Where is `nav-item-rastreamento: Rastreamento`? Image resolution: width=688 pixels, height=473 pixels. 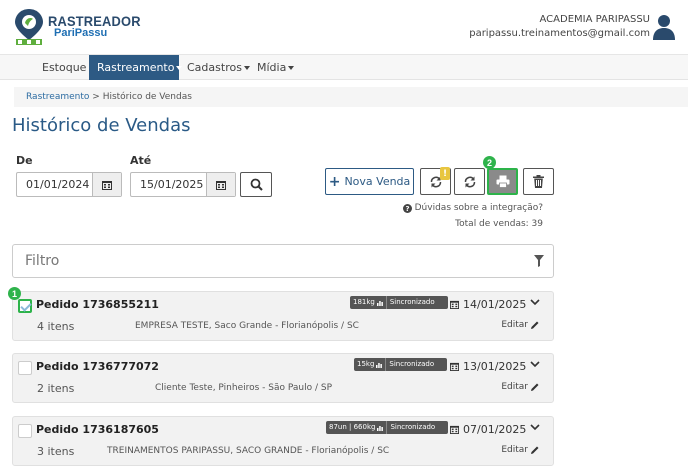
nav-item-rastreamento: Rastreamento is located at coordinates (136, 67).